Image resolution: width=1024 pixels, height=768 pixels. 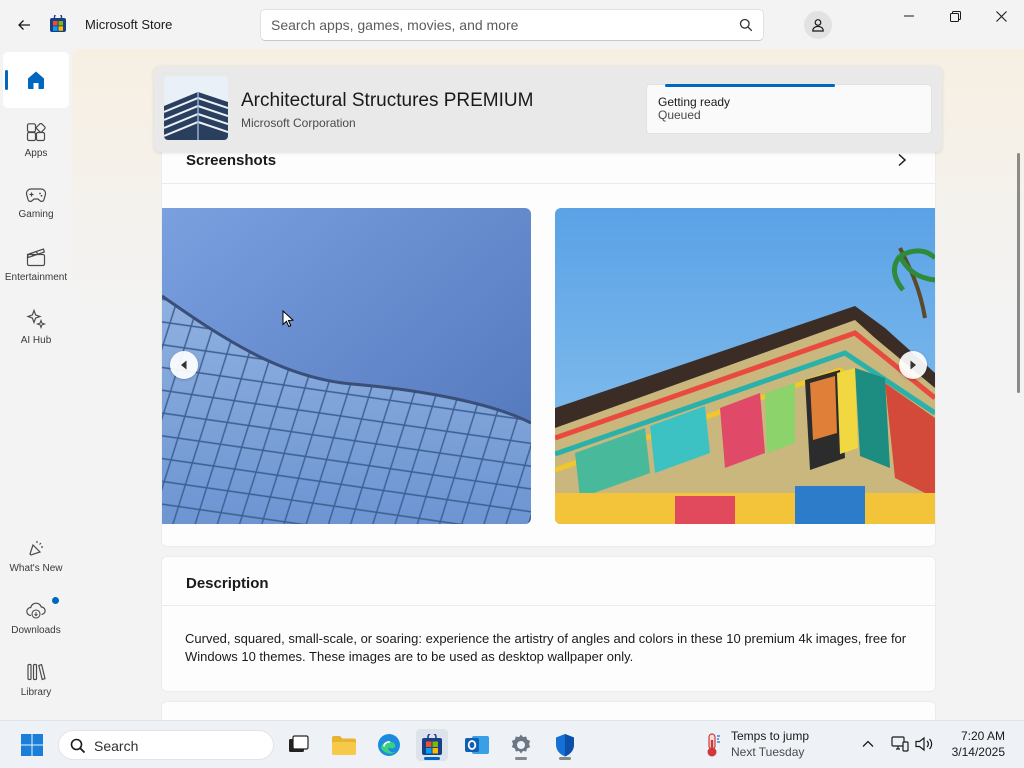 What do you see at coordinates (36, 132) in the screenshot?
I see `apps-grid-icon` at bounding box center [36, 132].